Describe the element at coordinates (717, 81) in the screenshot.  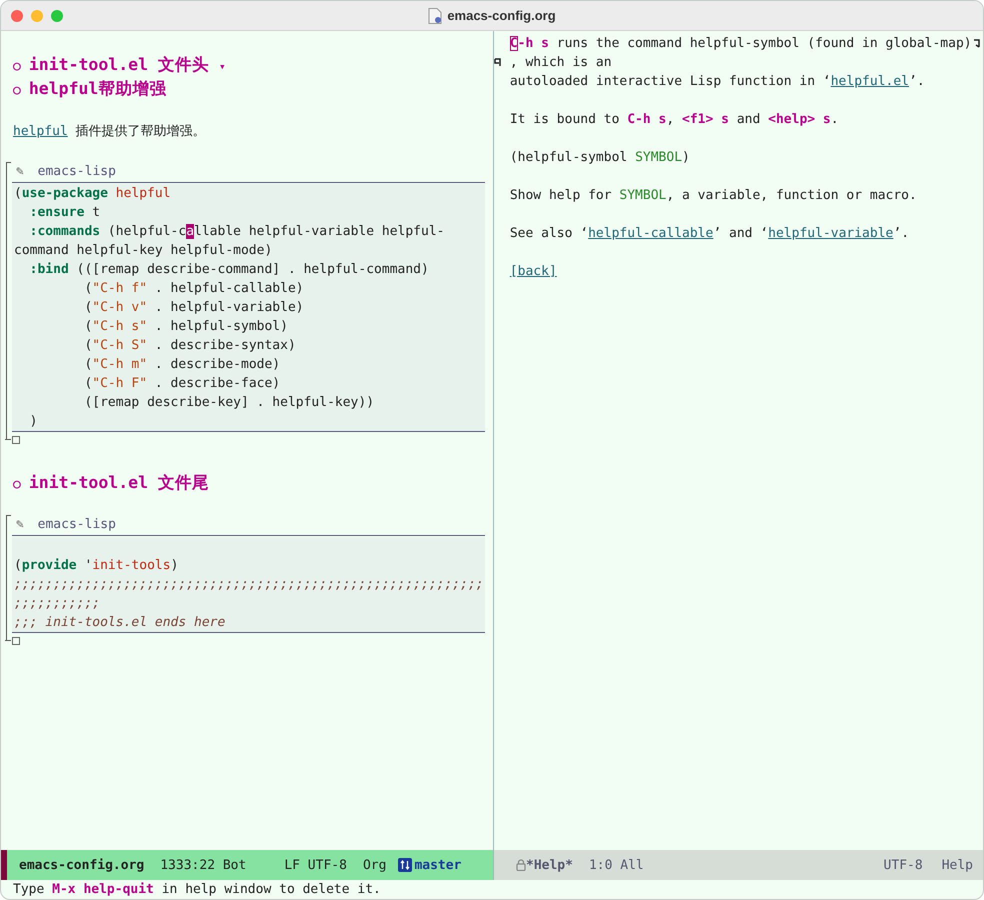
I see `help-text: autoloaded interactive Lisp function in ‘helpful.el’.` at that location.